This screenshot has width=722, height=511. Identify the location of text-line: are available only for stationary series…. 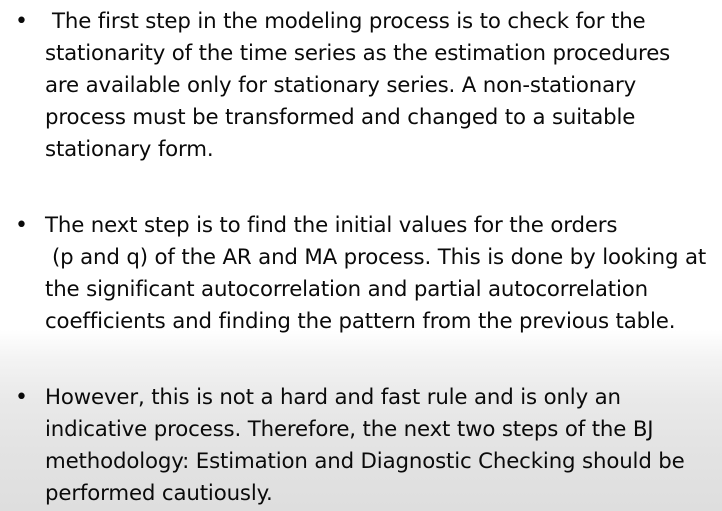
(341, 85).